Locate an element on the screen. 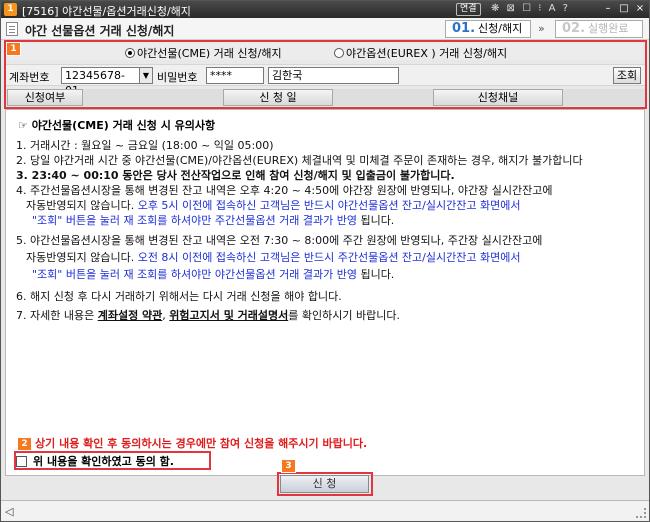 The width and height of the screenshot is (650, 522). notice-line-7-post: 를 확인하시기 바랍니다. is located at coordinates (344, 315).